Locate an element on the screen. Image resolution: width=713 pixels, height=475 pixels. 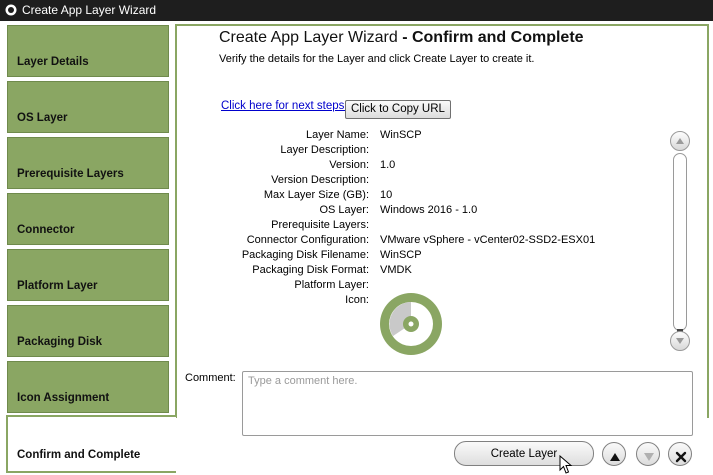
scroll-down-button is located at coordinates (680, 341).